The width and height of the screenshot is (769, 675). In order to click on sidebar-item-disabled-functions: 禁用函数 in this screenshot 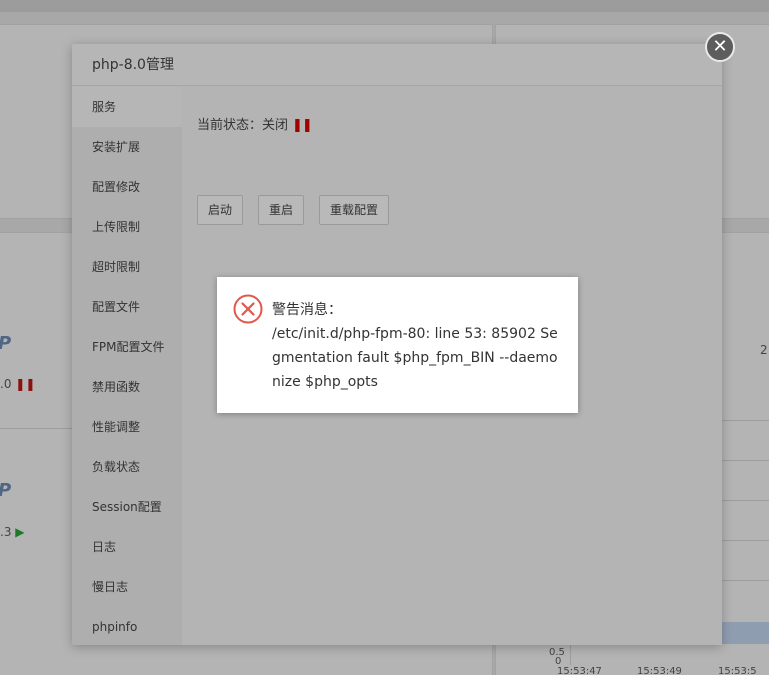, I will do `click(127, 387)`.